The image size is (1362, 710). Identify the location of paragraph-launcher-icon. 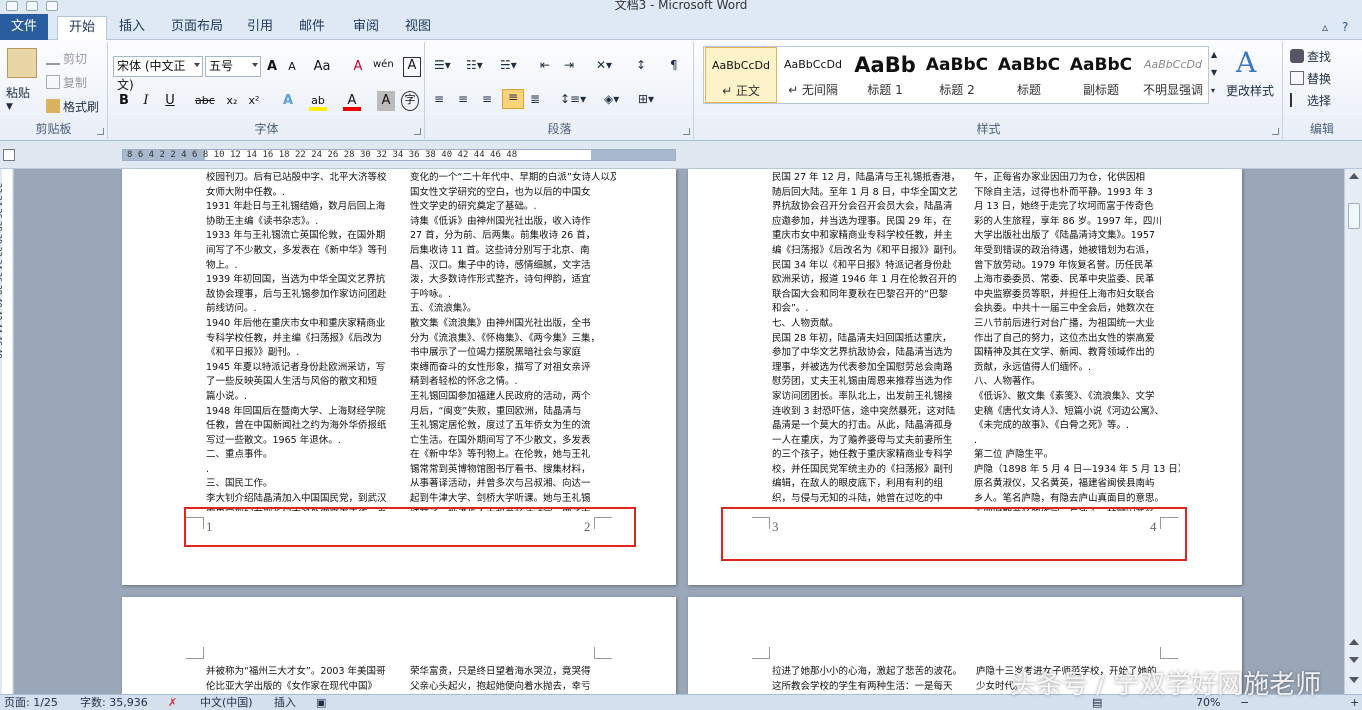
(686, 131).